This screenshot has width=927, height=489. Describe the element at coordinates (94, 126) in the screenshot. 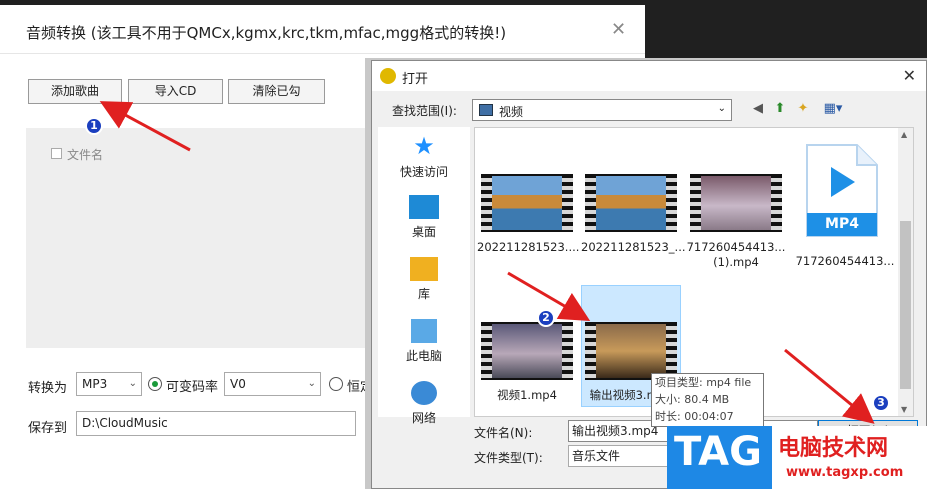

I see `step-marker: 1` at that location.